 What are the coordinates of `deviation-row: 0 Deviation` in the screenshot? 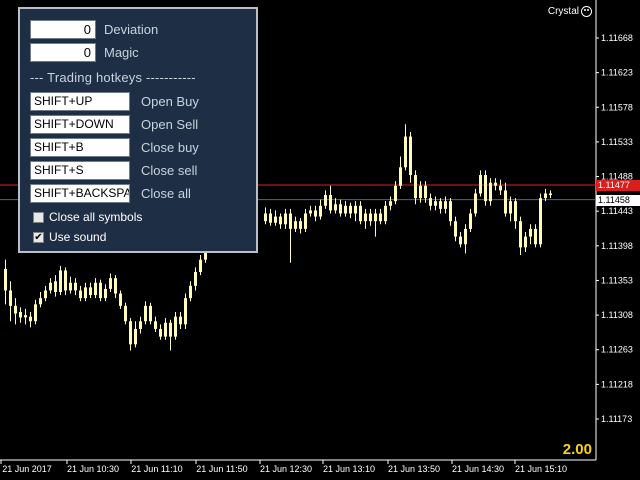 It's located at (94, 29).